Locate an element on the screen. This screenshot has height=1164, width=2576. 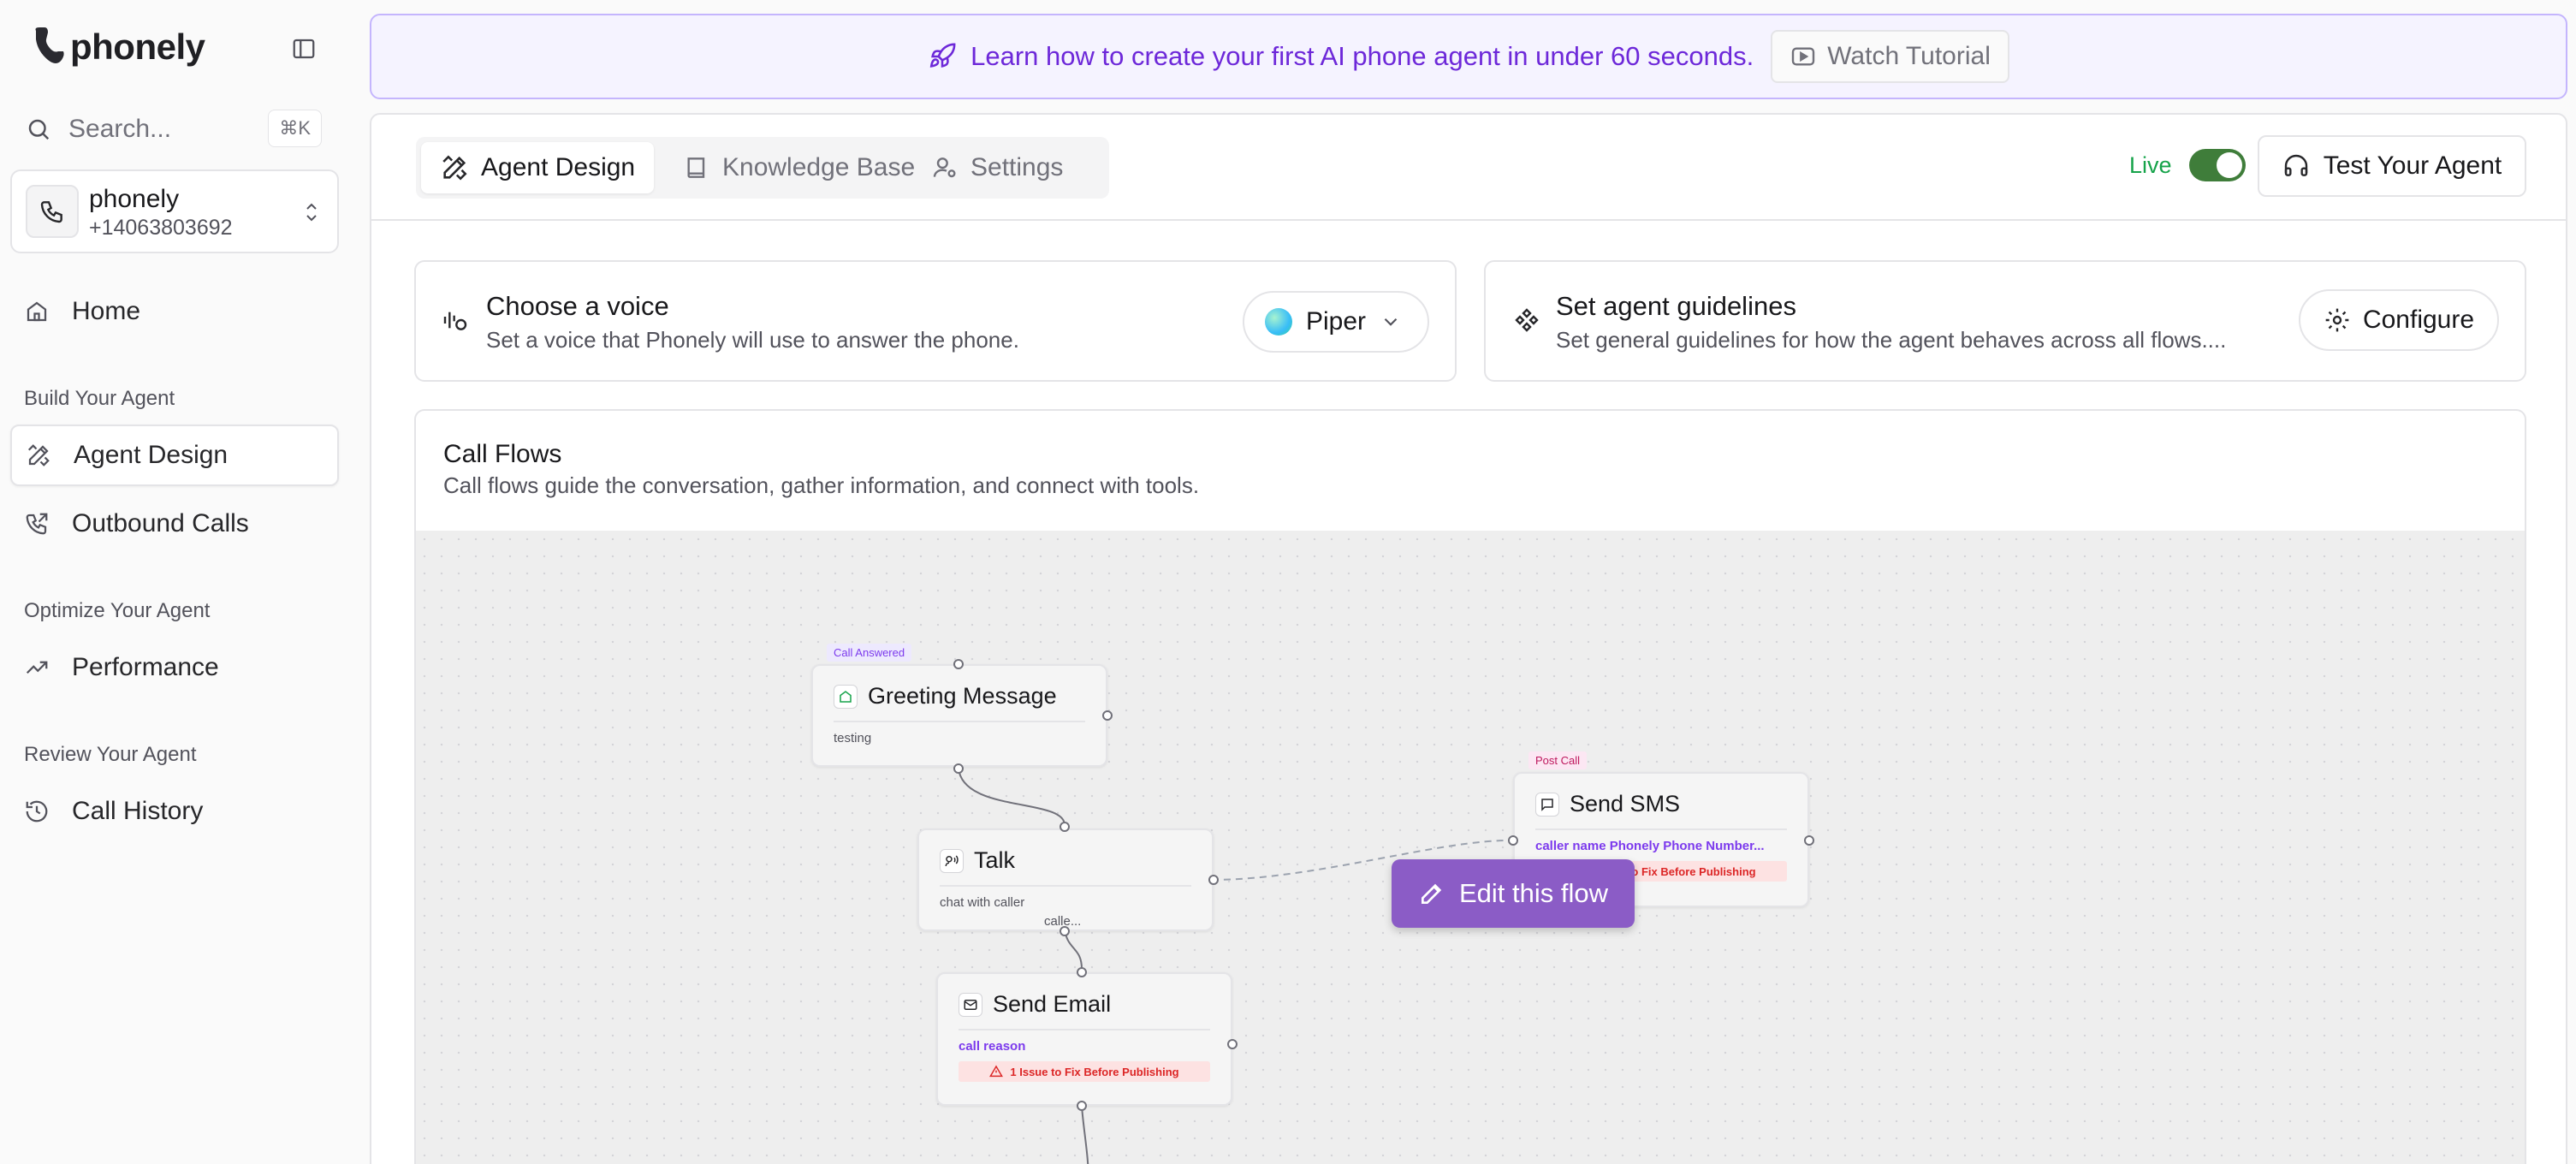
phone-icon is located at coordinates (51, 212).